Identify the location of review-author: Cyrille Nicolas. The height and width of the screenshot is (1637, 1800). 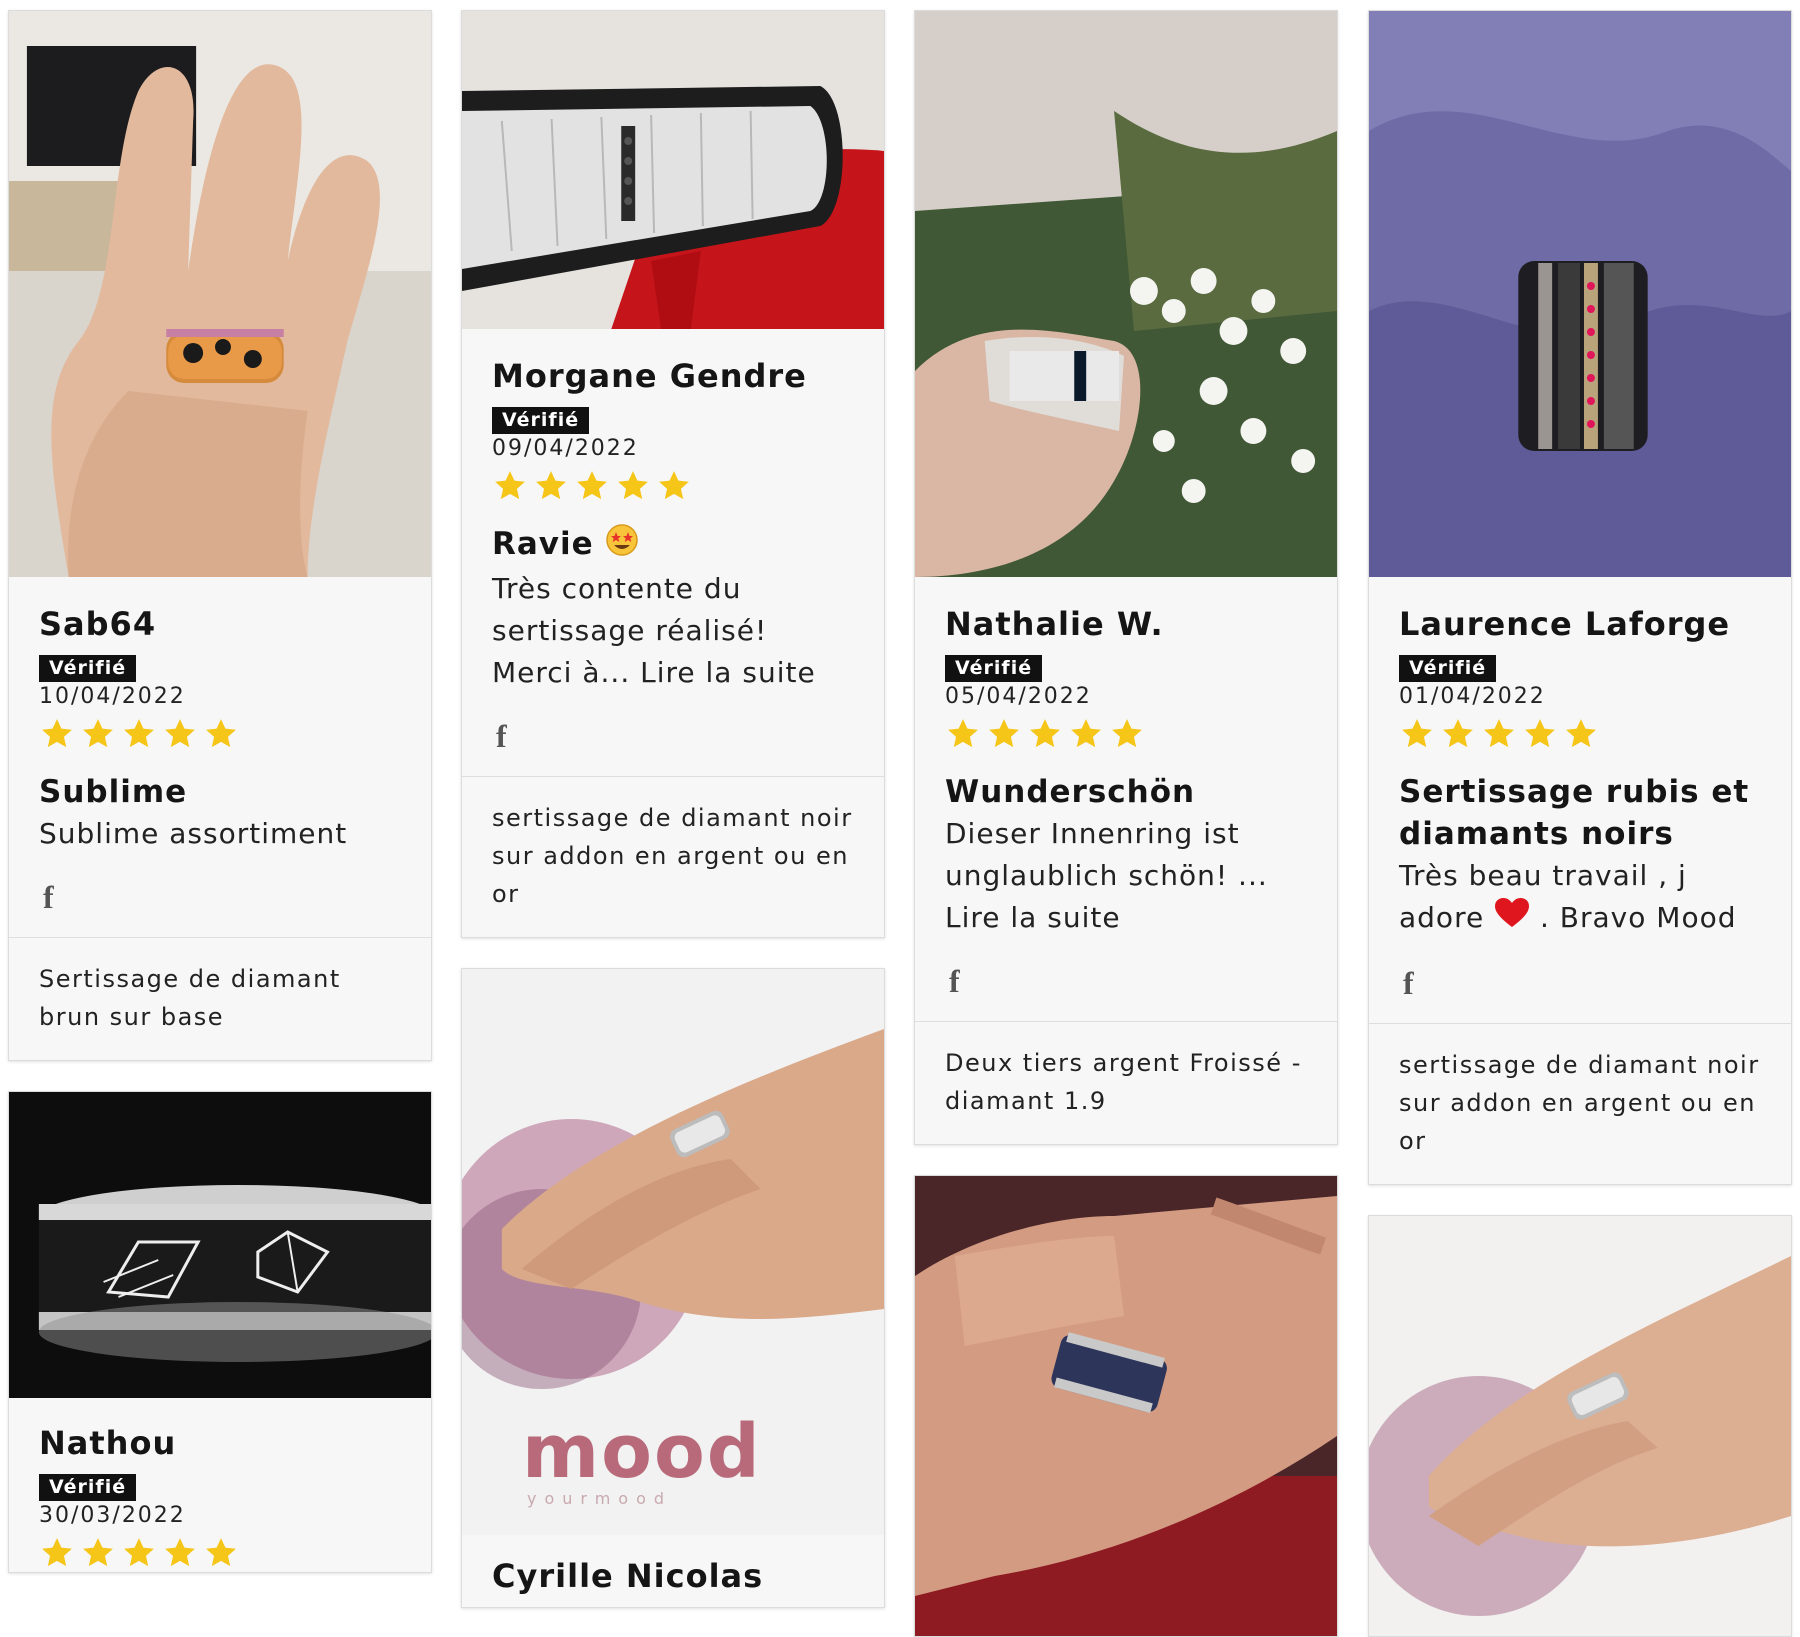
(628, 1576).